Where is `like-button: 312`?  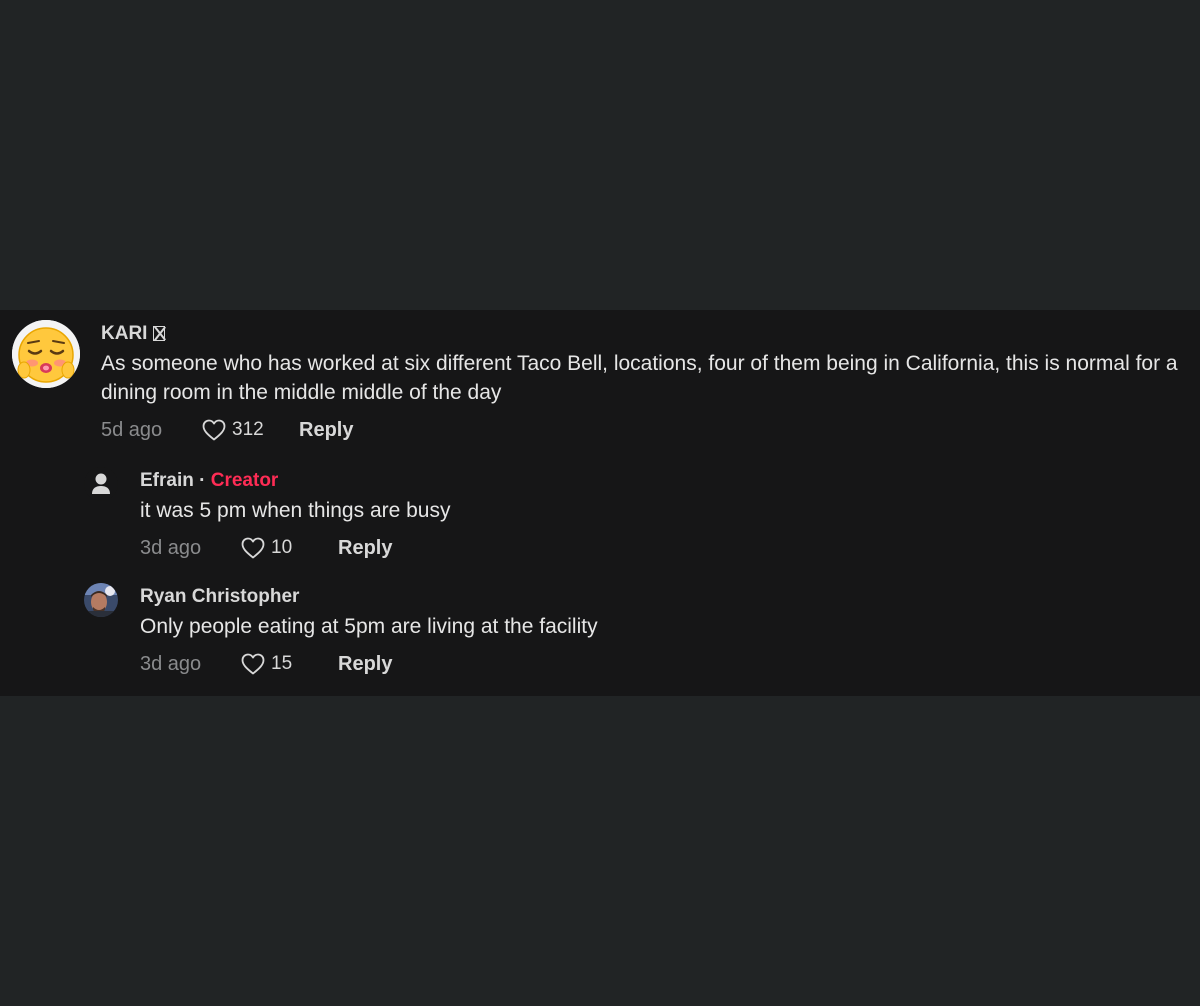 like-button: 312 is located at coordinates (250, 430).